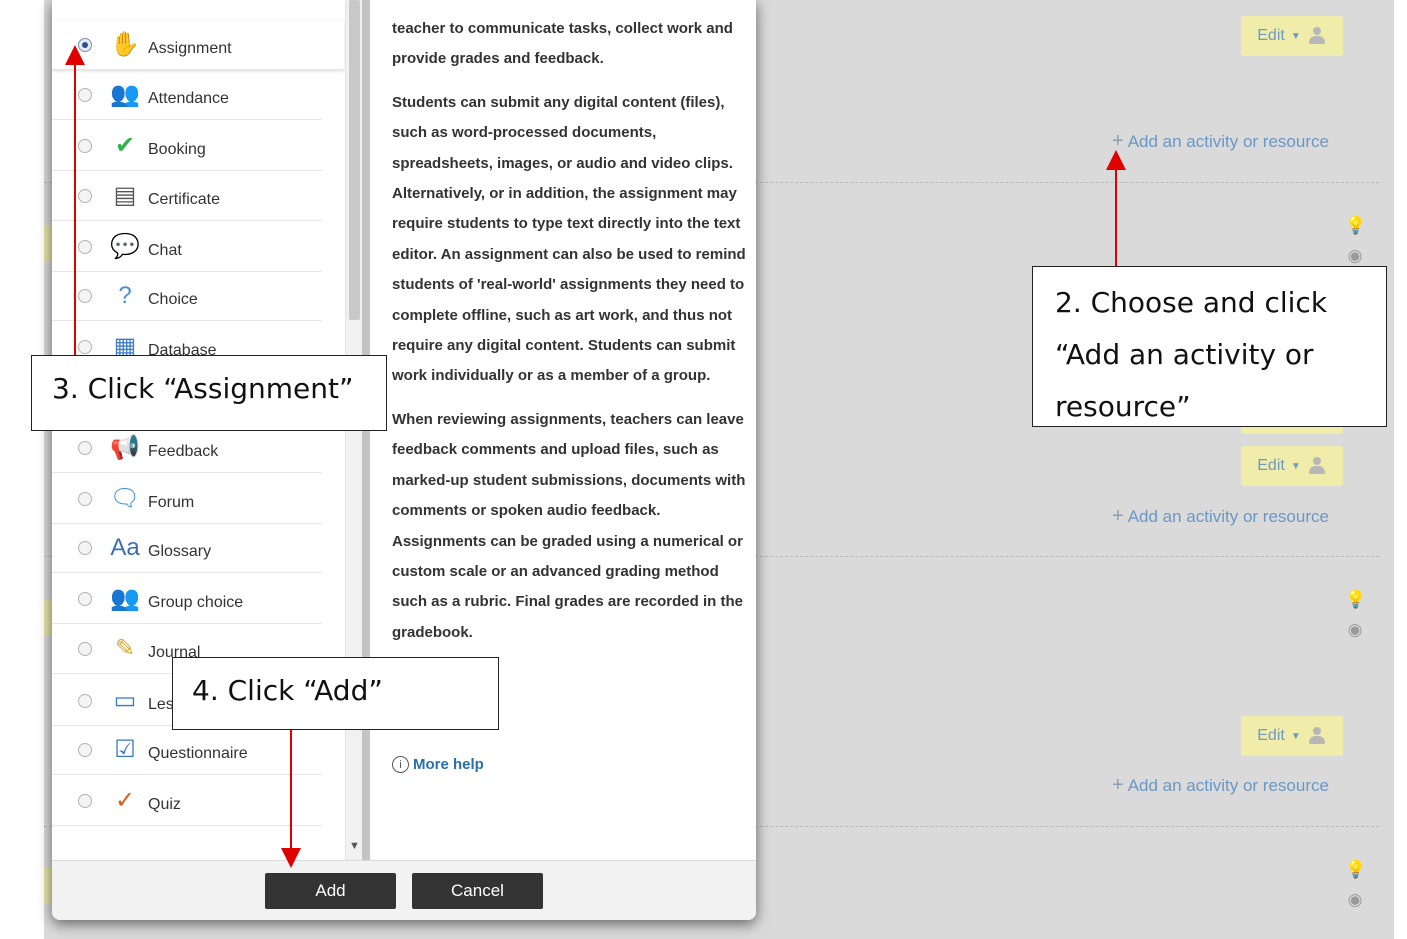 This screenshot has width=1407, height=939. What do you see at coordinates (177, 149) in the screenshot?
I see `activity-option-label: Booking` at bounding box center [177, 149].